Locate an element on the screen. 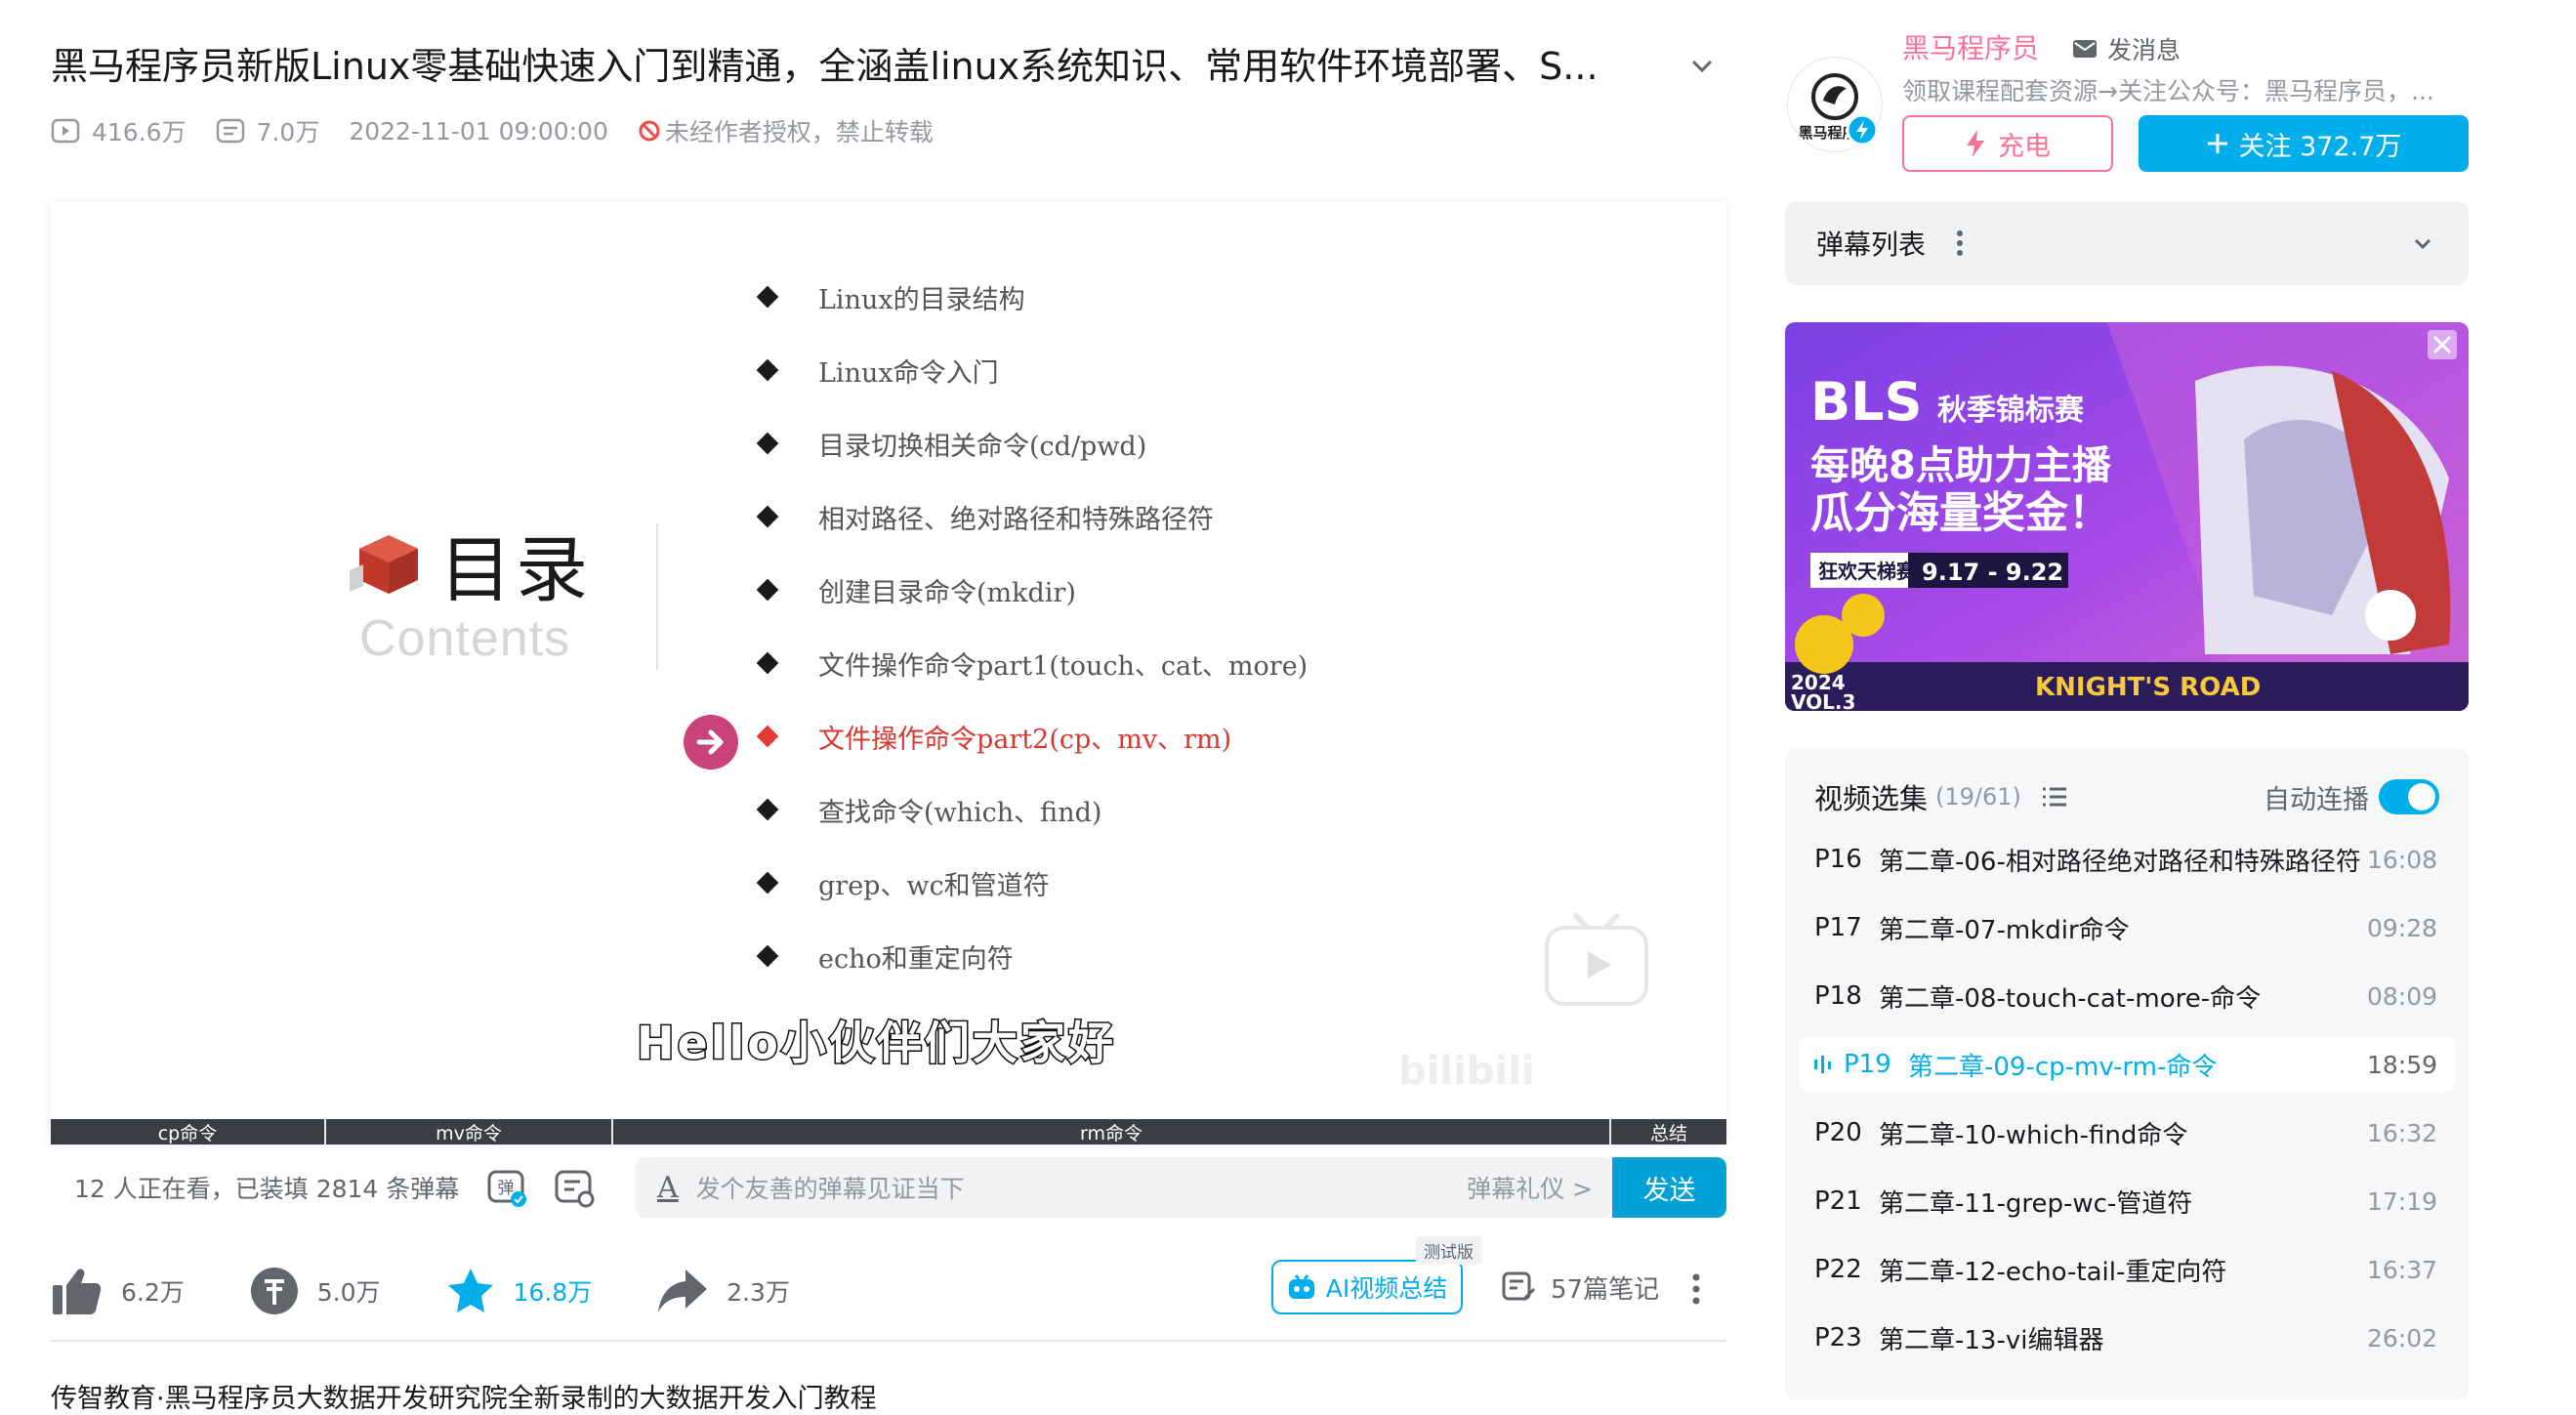 The image size is (2576, 1415). more-options-icon is located at coordinates (1696, 1289).